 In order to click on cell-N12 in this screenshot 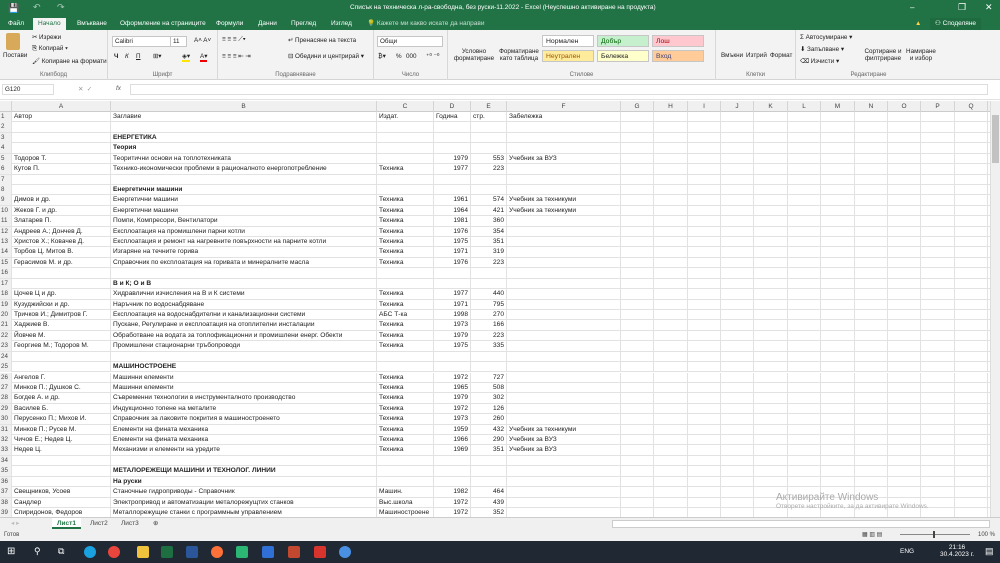, I will do `click(871, 231)`.